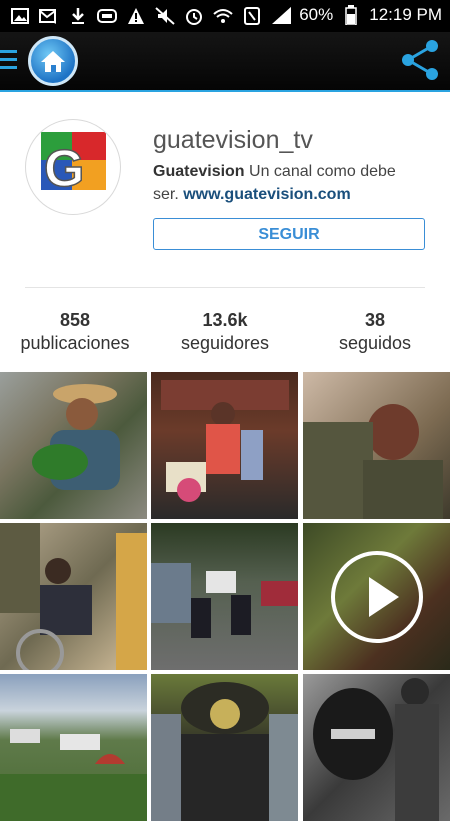 The image size is (450, 821). What do you see at coordinates (225, 62) in the screenshot?
I see `app-bar` at bounding box center [225, 62].